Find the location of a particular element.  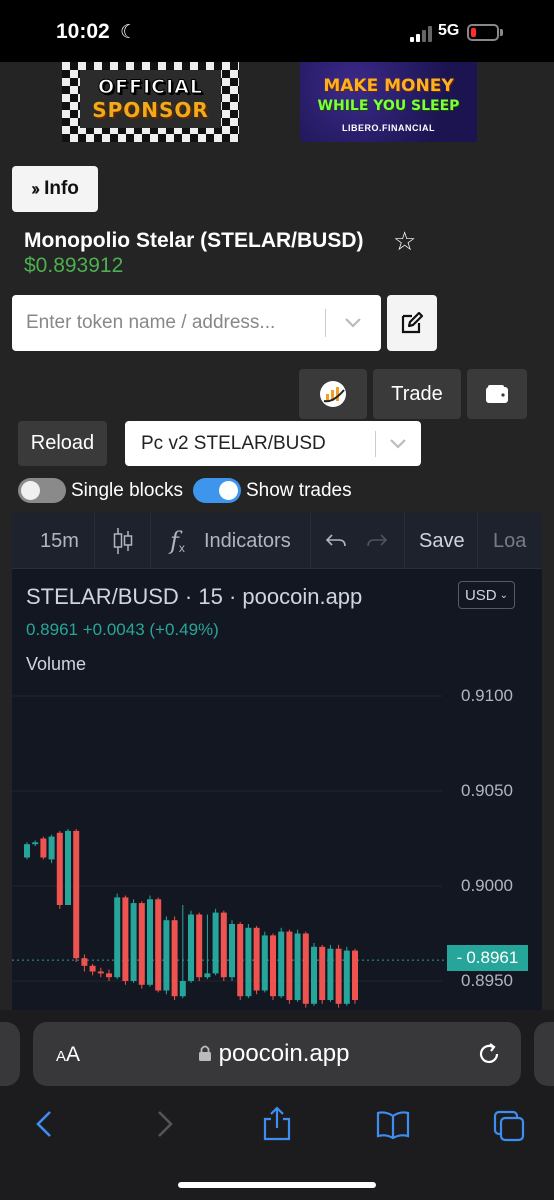

prev-tab-pill is located at coordinates (10, 1054).